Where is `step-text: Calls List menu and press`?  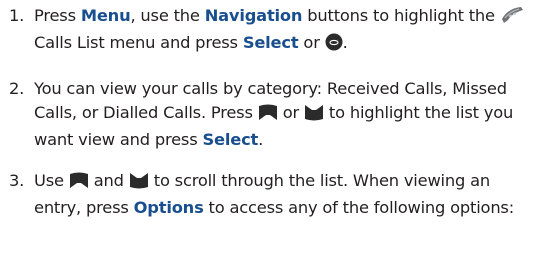
step-text: Calls List menu and press is located at coordinates (138, 42).